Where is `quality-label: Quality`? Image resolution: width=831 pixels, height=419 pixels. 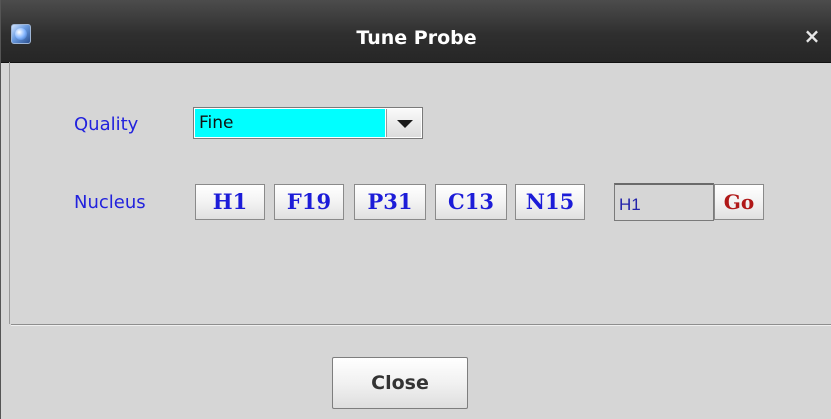 quality-label: Quality is located at coordinates (106, 124).